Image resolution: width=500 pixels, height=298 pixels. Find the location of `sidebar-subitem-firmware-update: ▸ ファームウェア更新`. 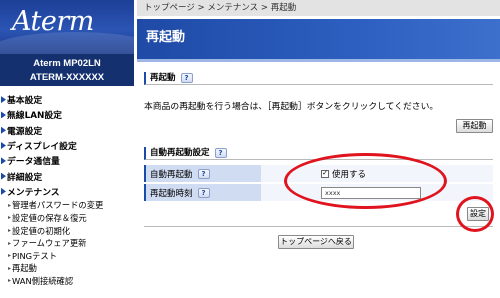

sidebar-subitem-firmware-update: ▸ ファームウェア更新 is located at coordinates (67, 243).